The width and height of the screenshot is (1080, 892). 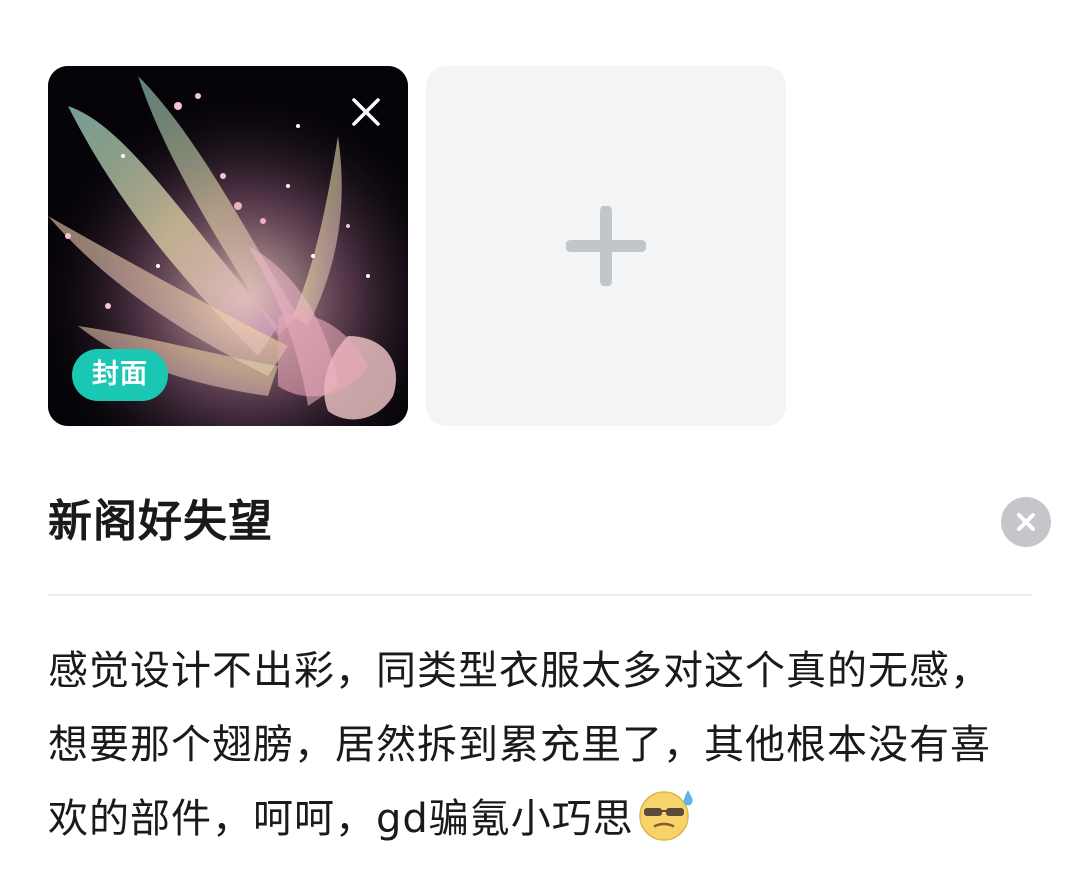 What do you see at coordinates (160, 522) in the screenshot?
I see `post-title: 新阁好失望` at bounding box center [160, 522].